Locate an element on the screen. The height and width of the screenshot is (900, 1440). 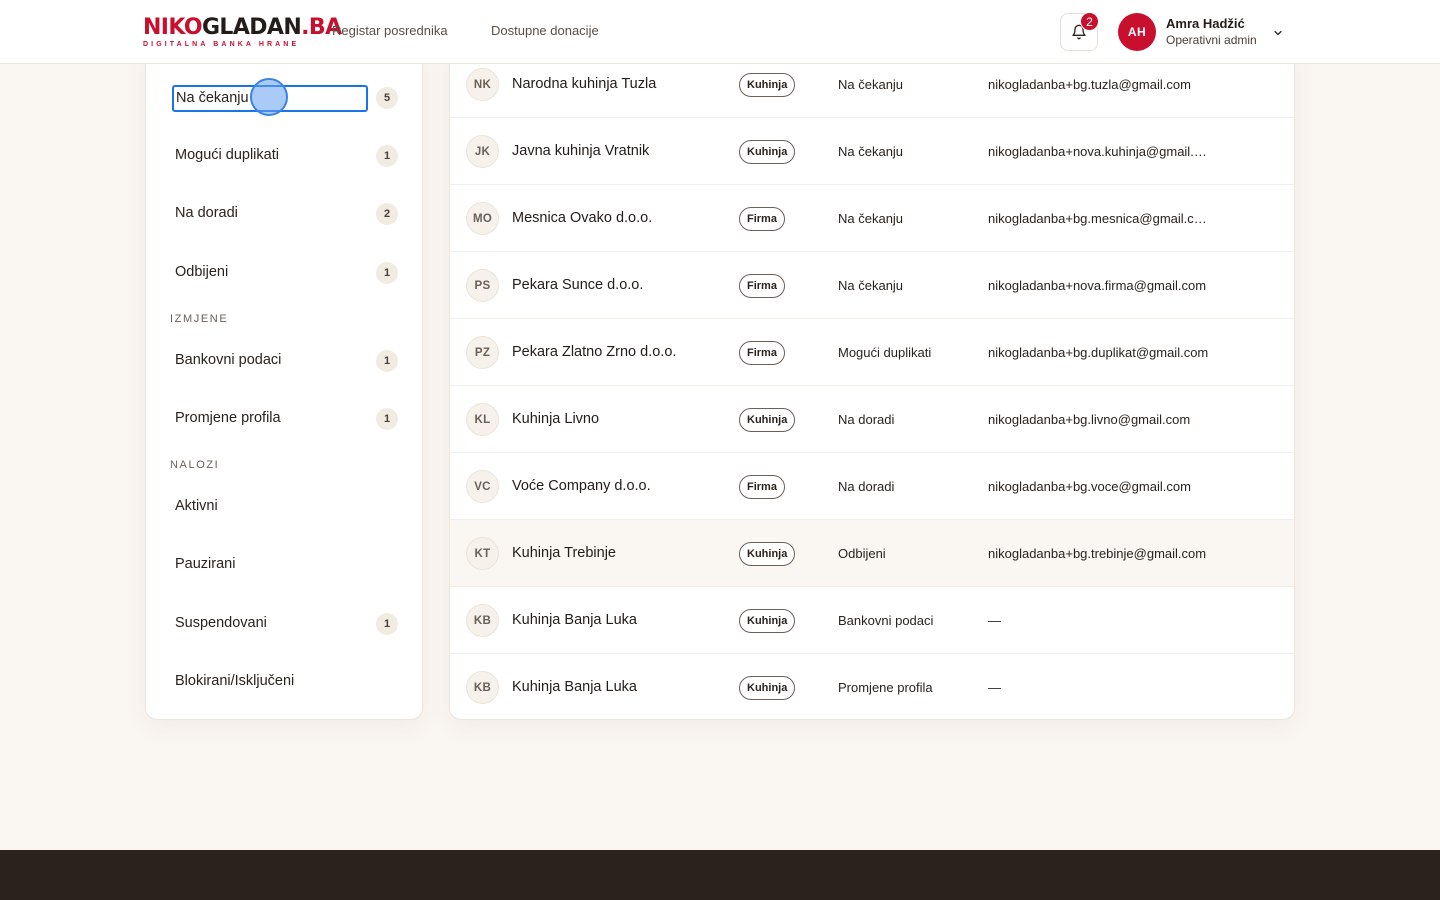
row-email: nikogladanba+bg.mesnica@gmail.com is located at coordinates (1099, 218).